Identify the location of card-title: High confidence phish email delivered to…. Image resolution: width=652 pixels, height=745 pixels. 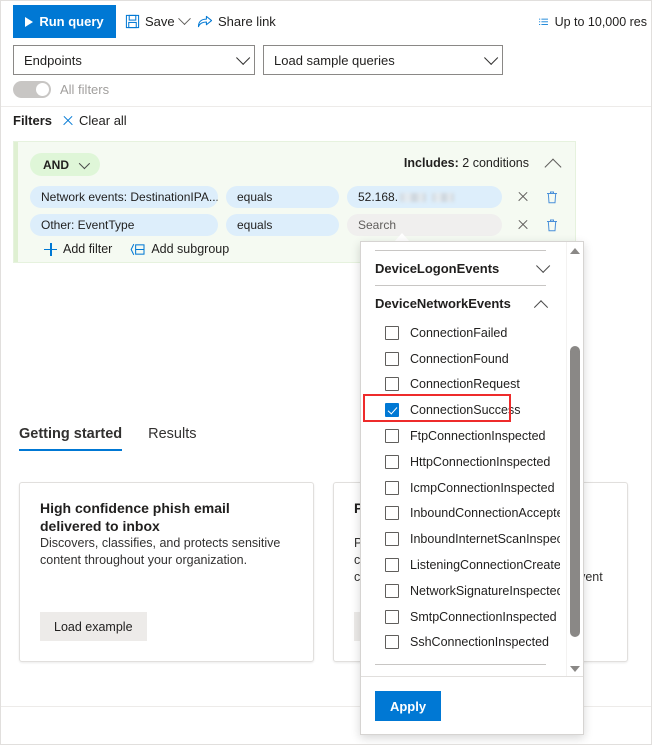
(135, 517).